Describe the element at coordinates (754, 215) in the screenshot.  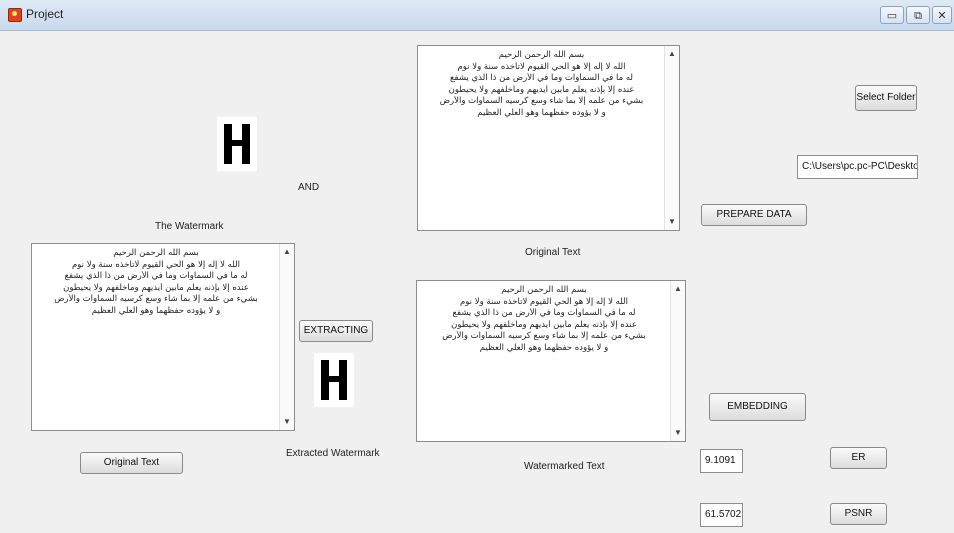
I see `prepare-data-button: PREPARE DATA` at that location.